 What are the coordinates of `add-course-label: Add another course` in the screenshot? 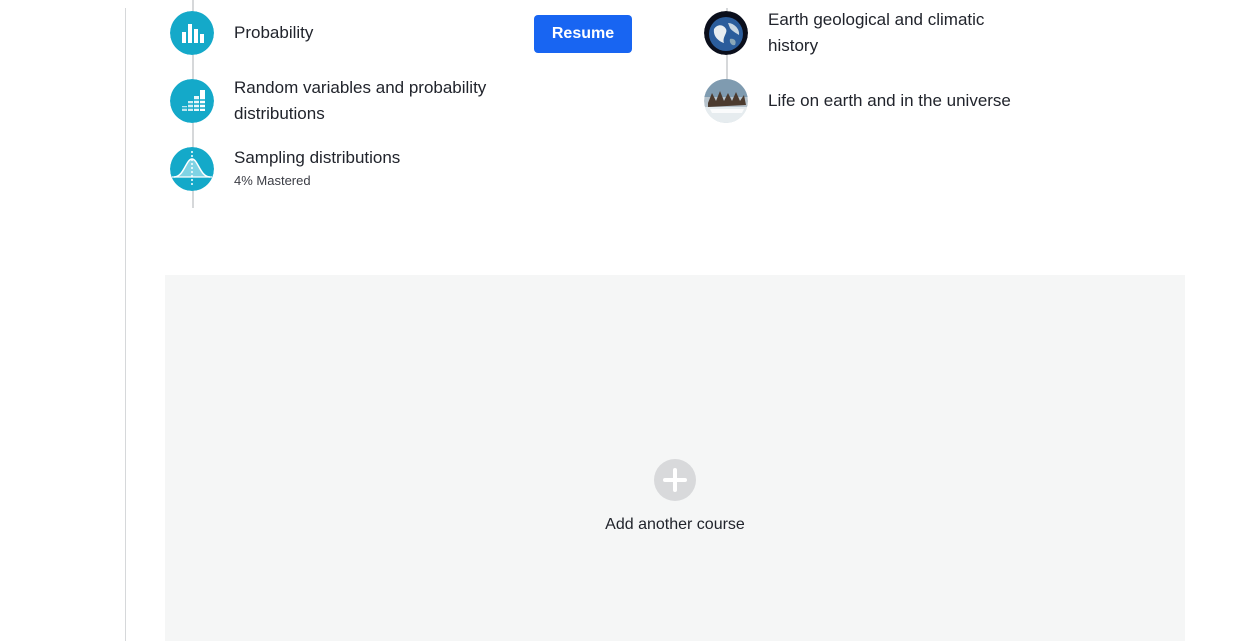 It's located at (675, 524).